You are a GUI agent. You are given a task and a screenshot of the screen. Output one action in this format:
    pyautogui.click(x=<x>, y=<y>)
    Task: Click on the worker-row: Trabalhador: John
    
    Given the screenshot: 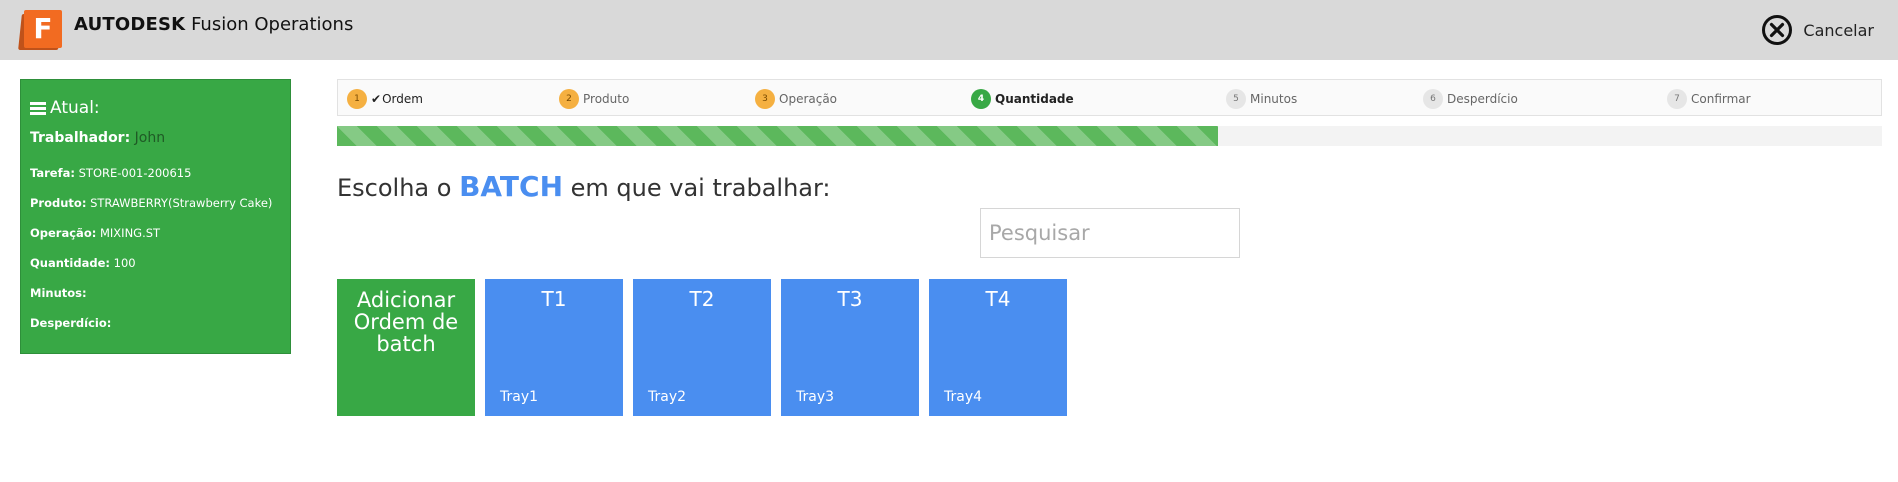 What is the action you would take?
    pyautogui.click(x=97, y=138)
    